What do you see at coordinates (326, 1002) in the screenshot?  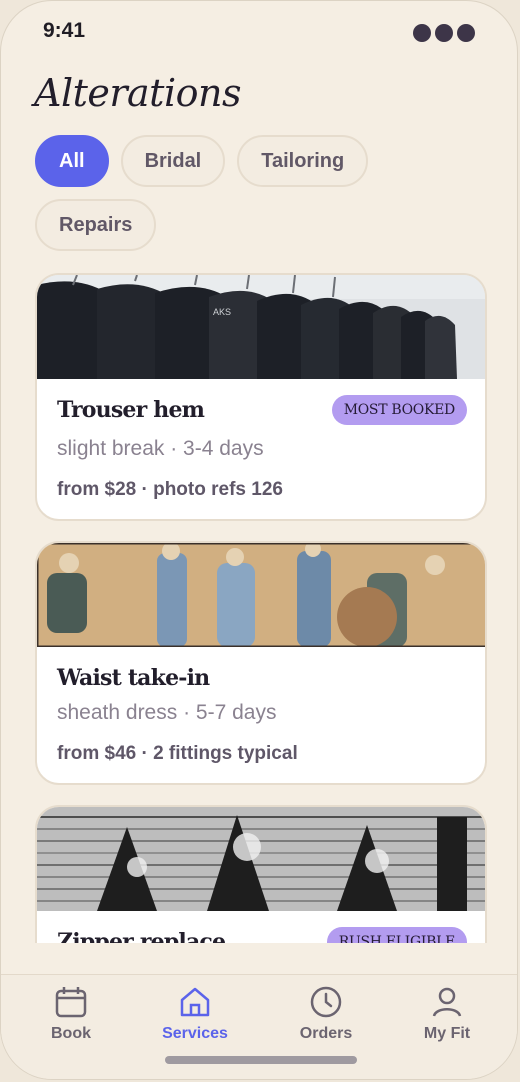 I see `clock-icon` at bounding box center [326, 1002].